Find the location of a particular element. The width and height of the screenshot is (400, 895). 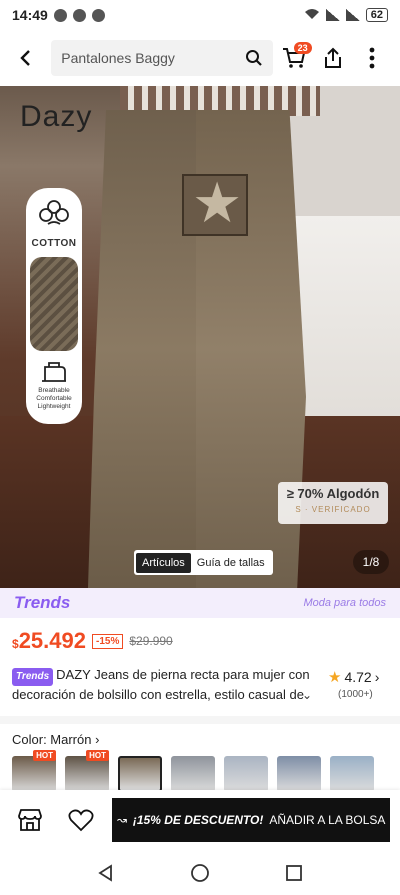

currency-symbol: $ is located at coordinates (15, 644).